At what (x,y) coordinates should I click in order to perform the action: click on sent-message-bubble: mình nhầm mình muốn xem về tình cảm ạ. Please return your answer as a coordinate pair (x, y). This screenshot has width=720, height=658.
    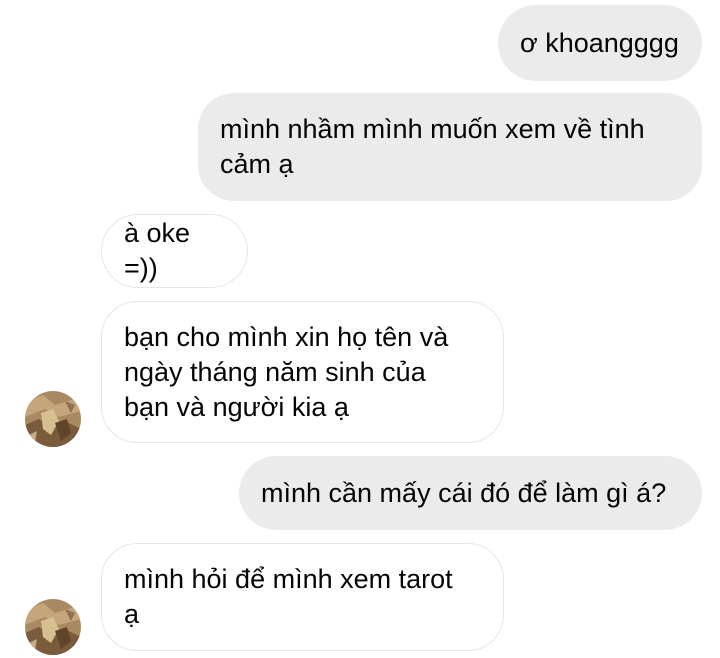
    Looking at the image, I should click on (450, 147).